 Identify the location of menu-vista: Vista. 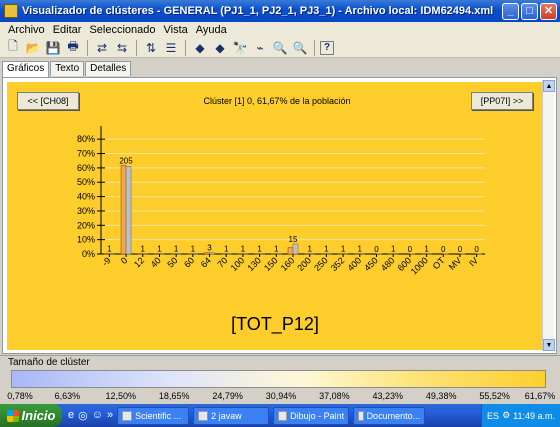
(176, 30).